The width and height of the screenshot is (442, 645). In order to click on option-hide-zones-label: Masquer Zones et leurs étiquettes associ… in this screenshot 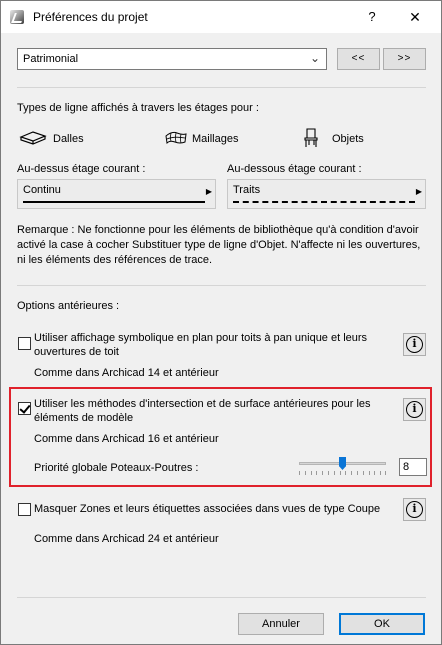, I will do `click(207, 509)`.